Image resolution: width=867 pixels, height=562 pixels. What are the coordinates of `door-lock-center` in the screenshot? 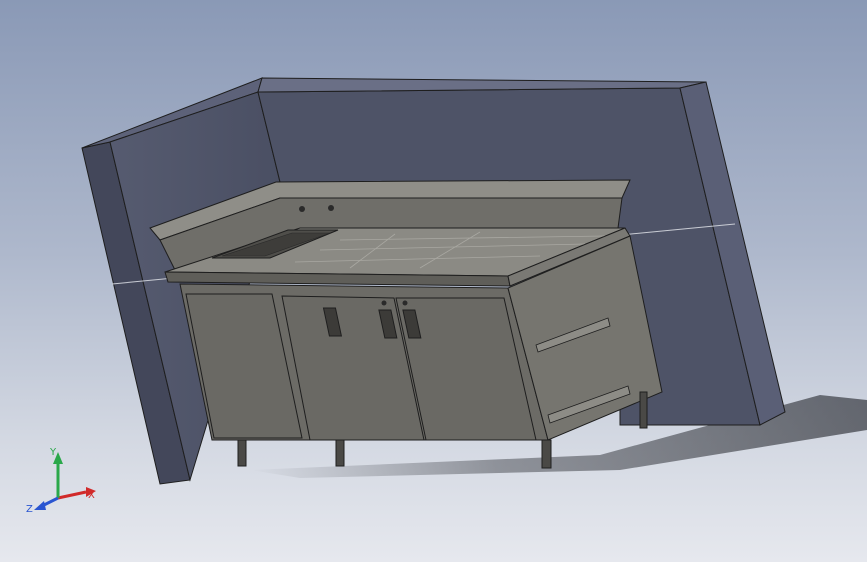 It's located at (384, 303).